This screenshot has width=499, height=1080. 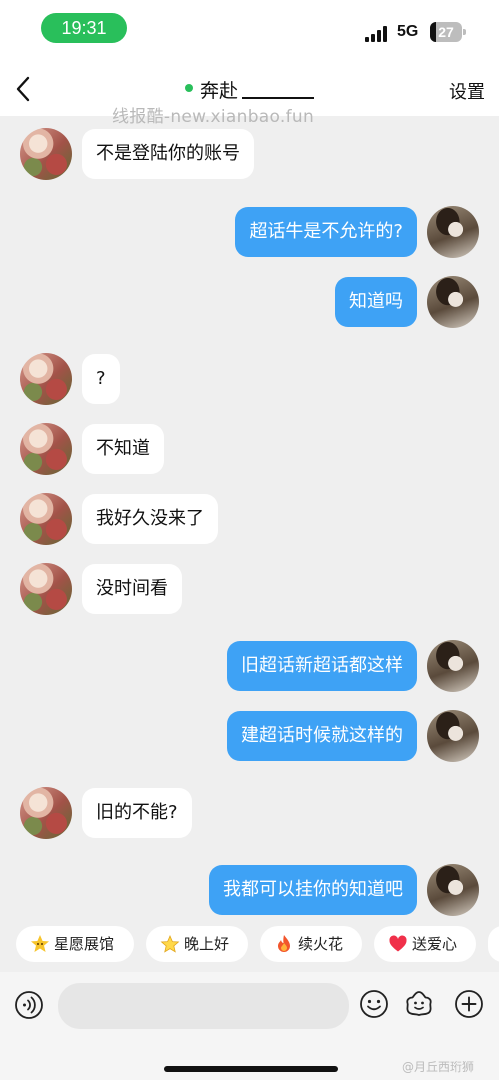 I want to click on message-bubble: 我都可以挂你的知道吧, so click(x=313, y=890).